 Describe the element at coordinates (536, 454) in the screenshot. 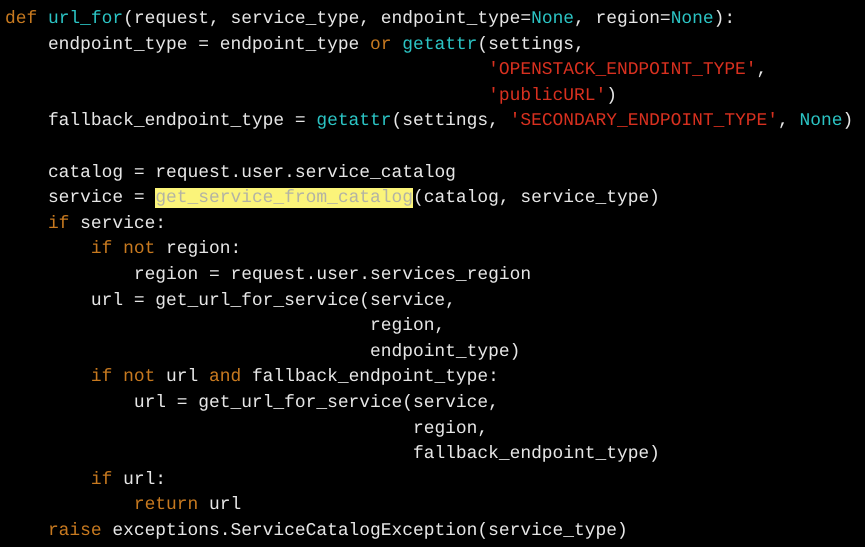

I see `code-line: fallback_endpoint_type)` at that location.